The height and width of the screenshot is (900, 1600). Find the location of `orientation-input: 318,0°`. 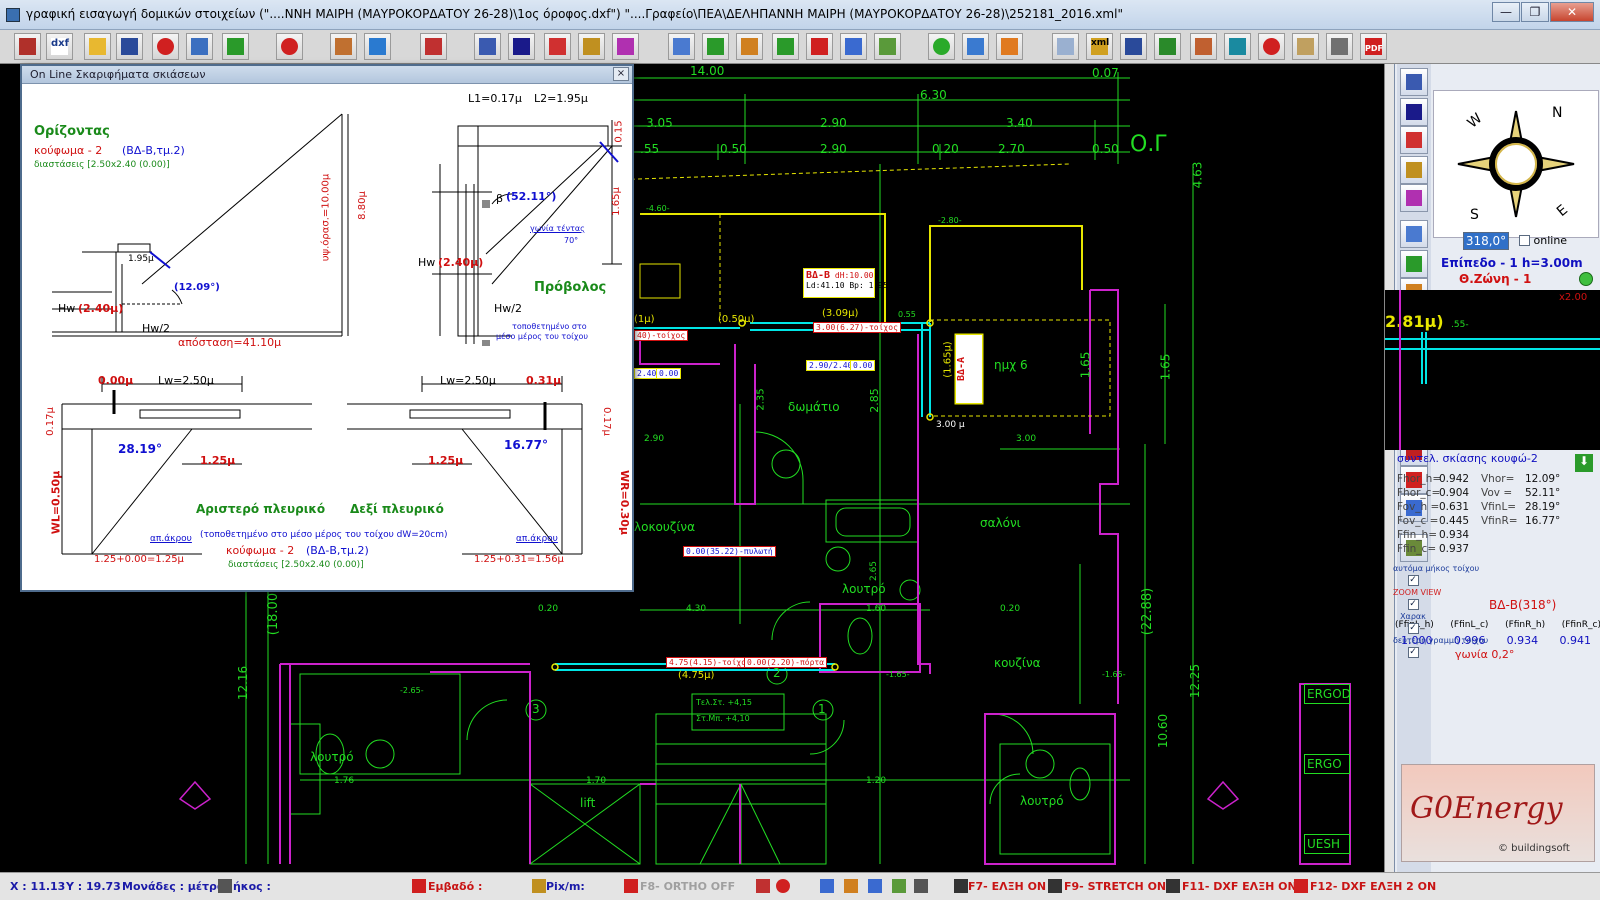

orientation-input: 318,0° is located at coordinates (1486, 241).